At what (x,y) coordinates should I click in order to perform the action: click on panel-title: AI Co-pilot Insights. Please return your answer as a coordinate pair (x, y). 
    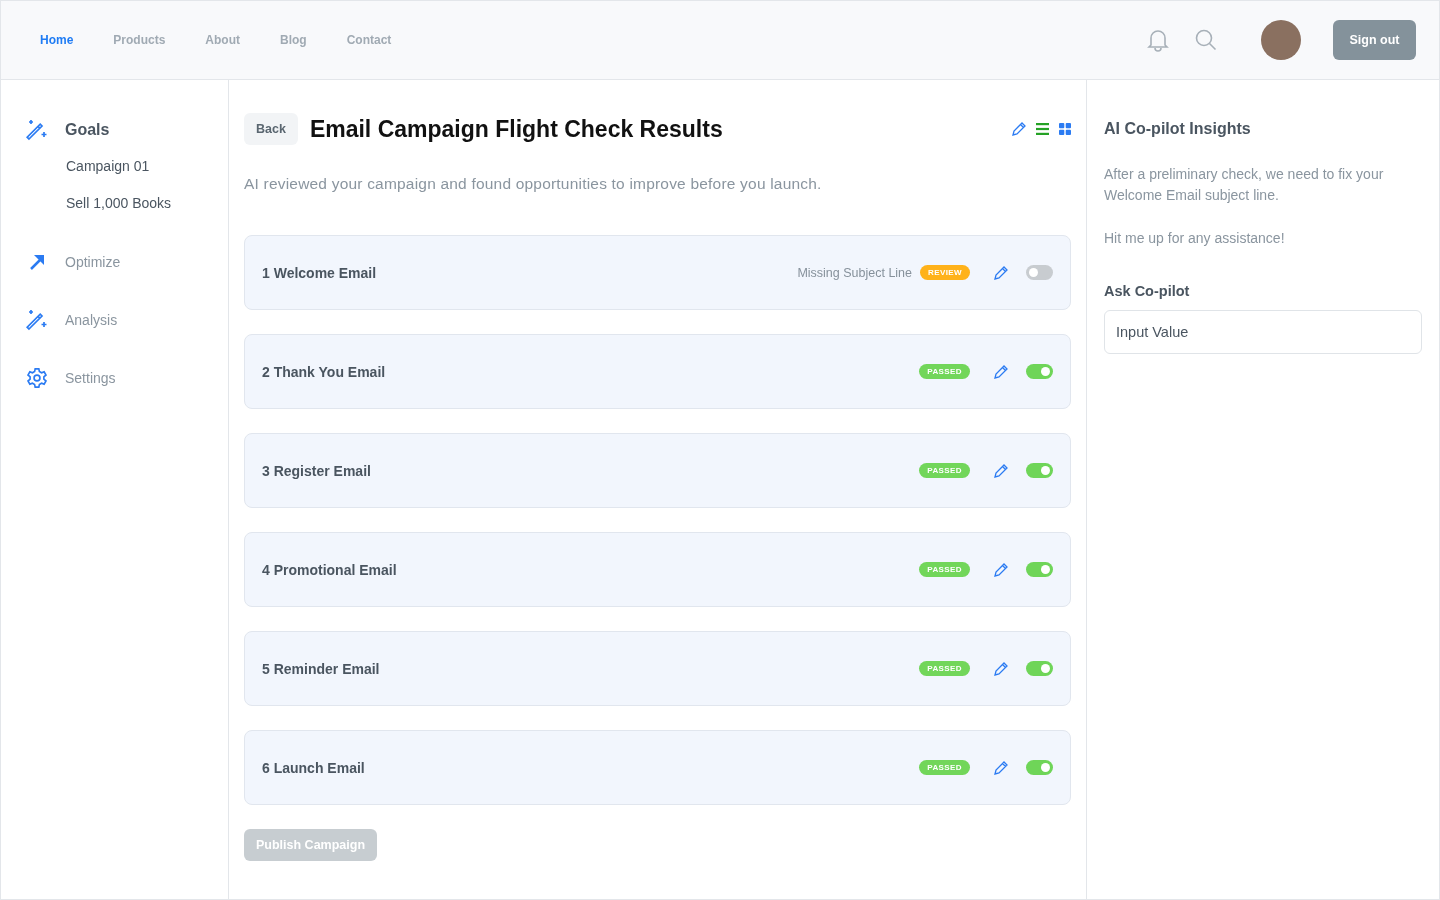
    Looking at the image, I should click on (1178, 129).